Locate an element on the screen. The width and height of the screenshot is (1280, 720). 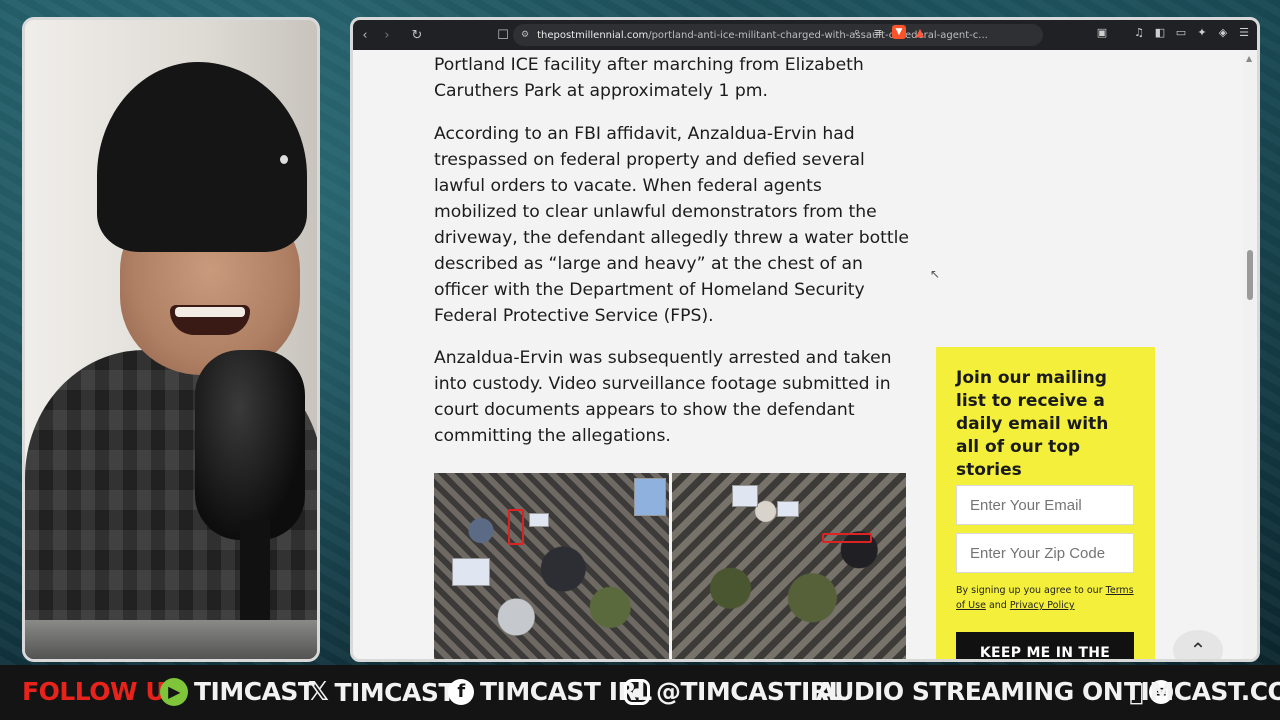
reader-icon: ≡ is located at coordinates (878, 32).